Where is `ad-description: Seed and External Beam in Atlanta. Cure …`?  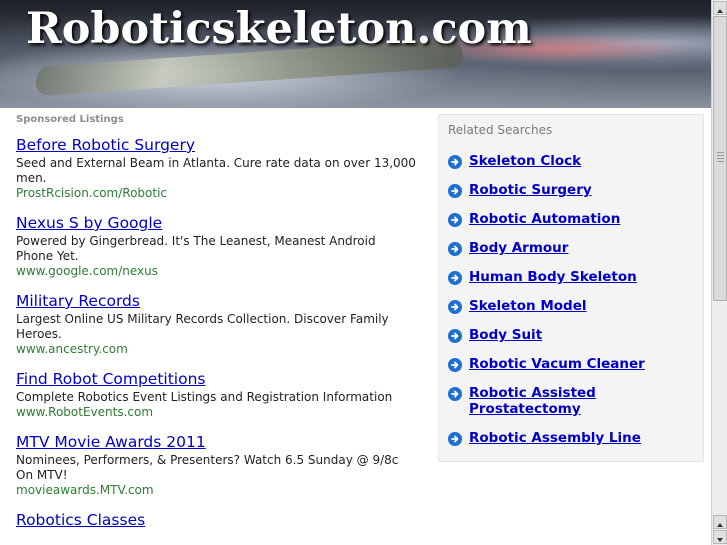 ad-description: Seed and External Beam in Atlanta. Cure … is located at coordinates (216, 170).